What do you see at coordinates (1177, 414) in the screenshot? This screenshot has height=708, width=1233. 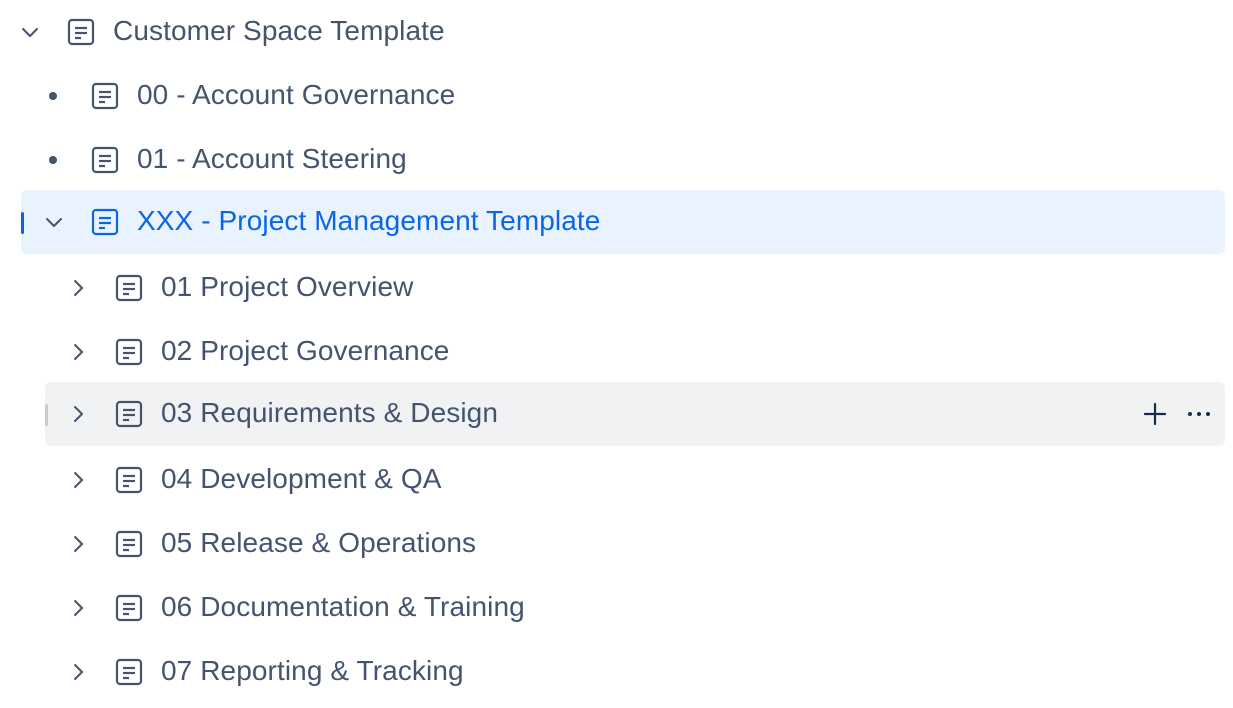 I see `row-actions` at bounding box center [1177, 414].